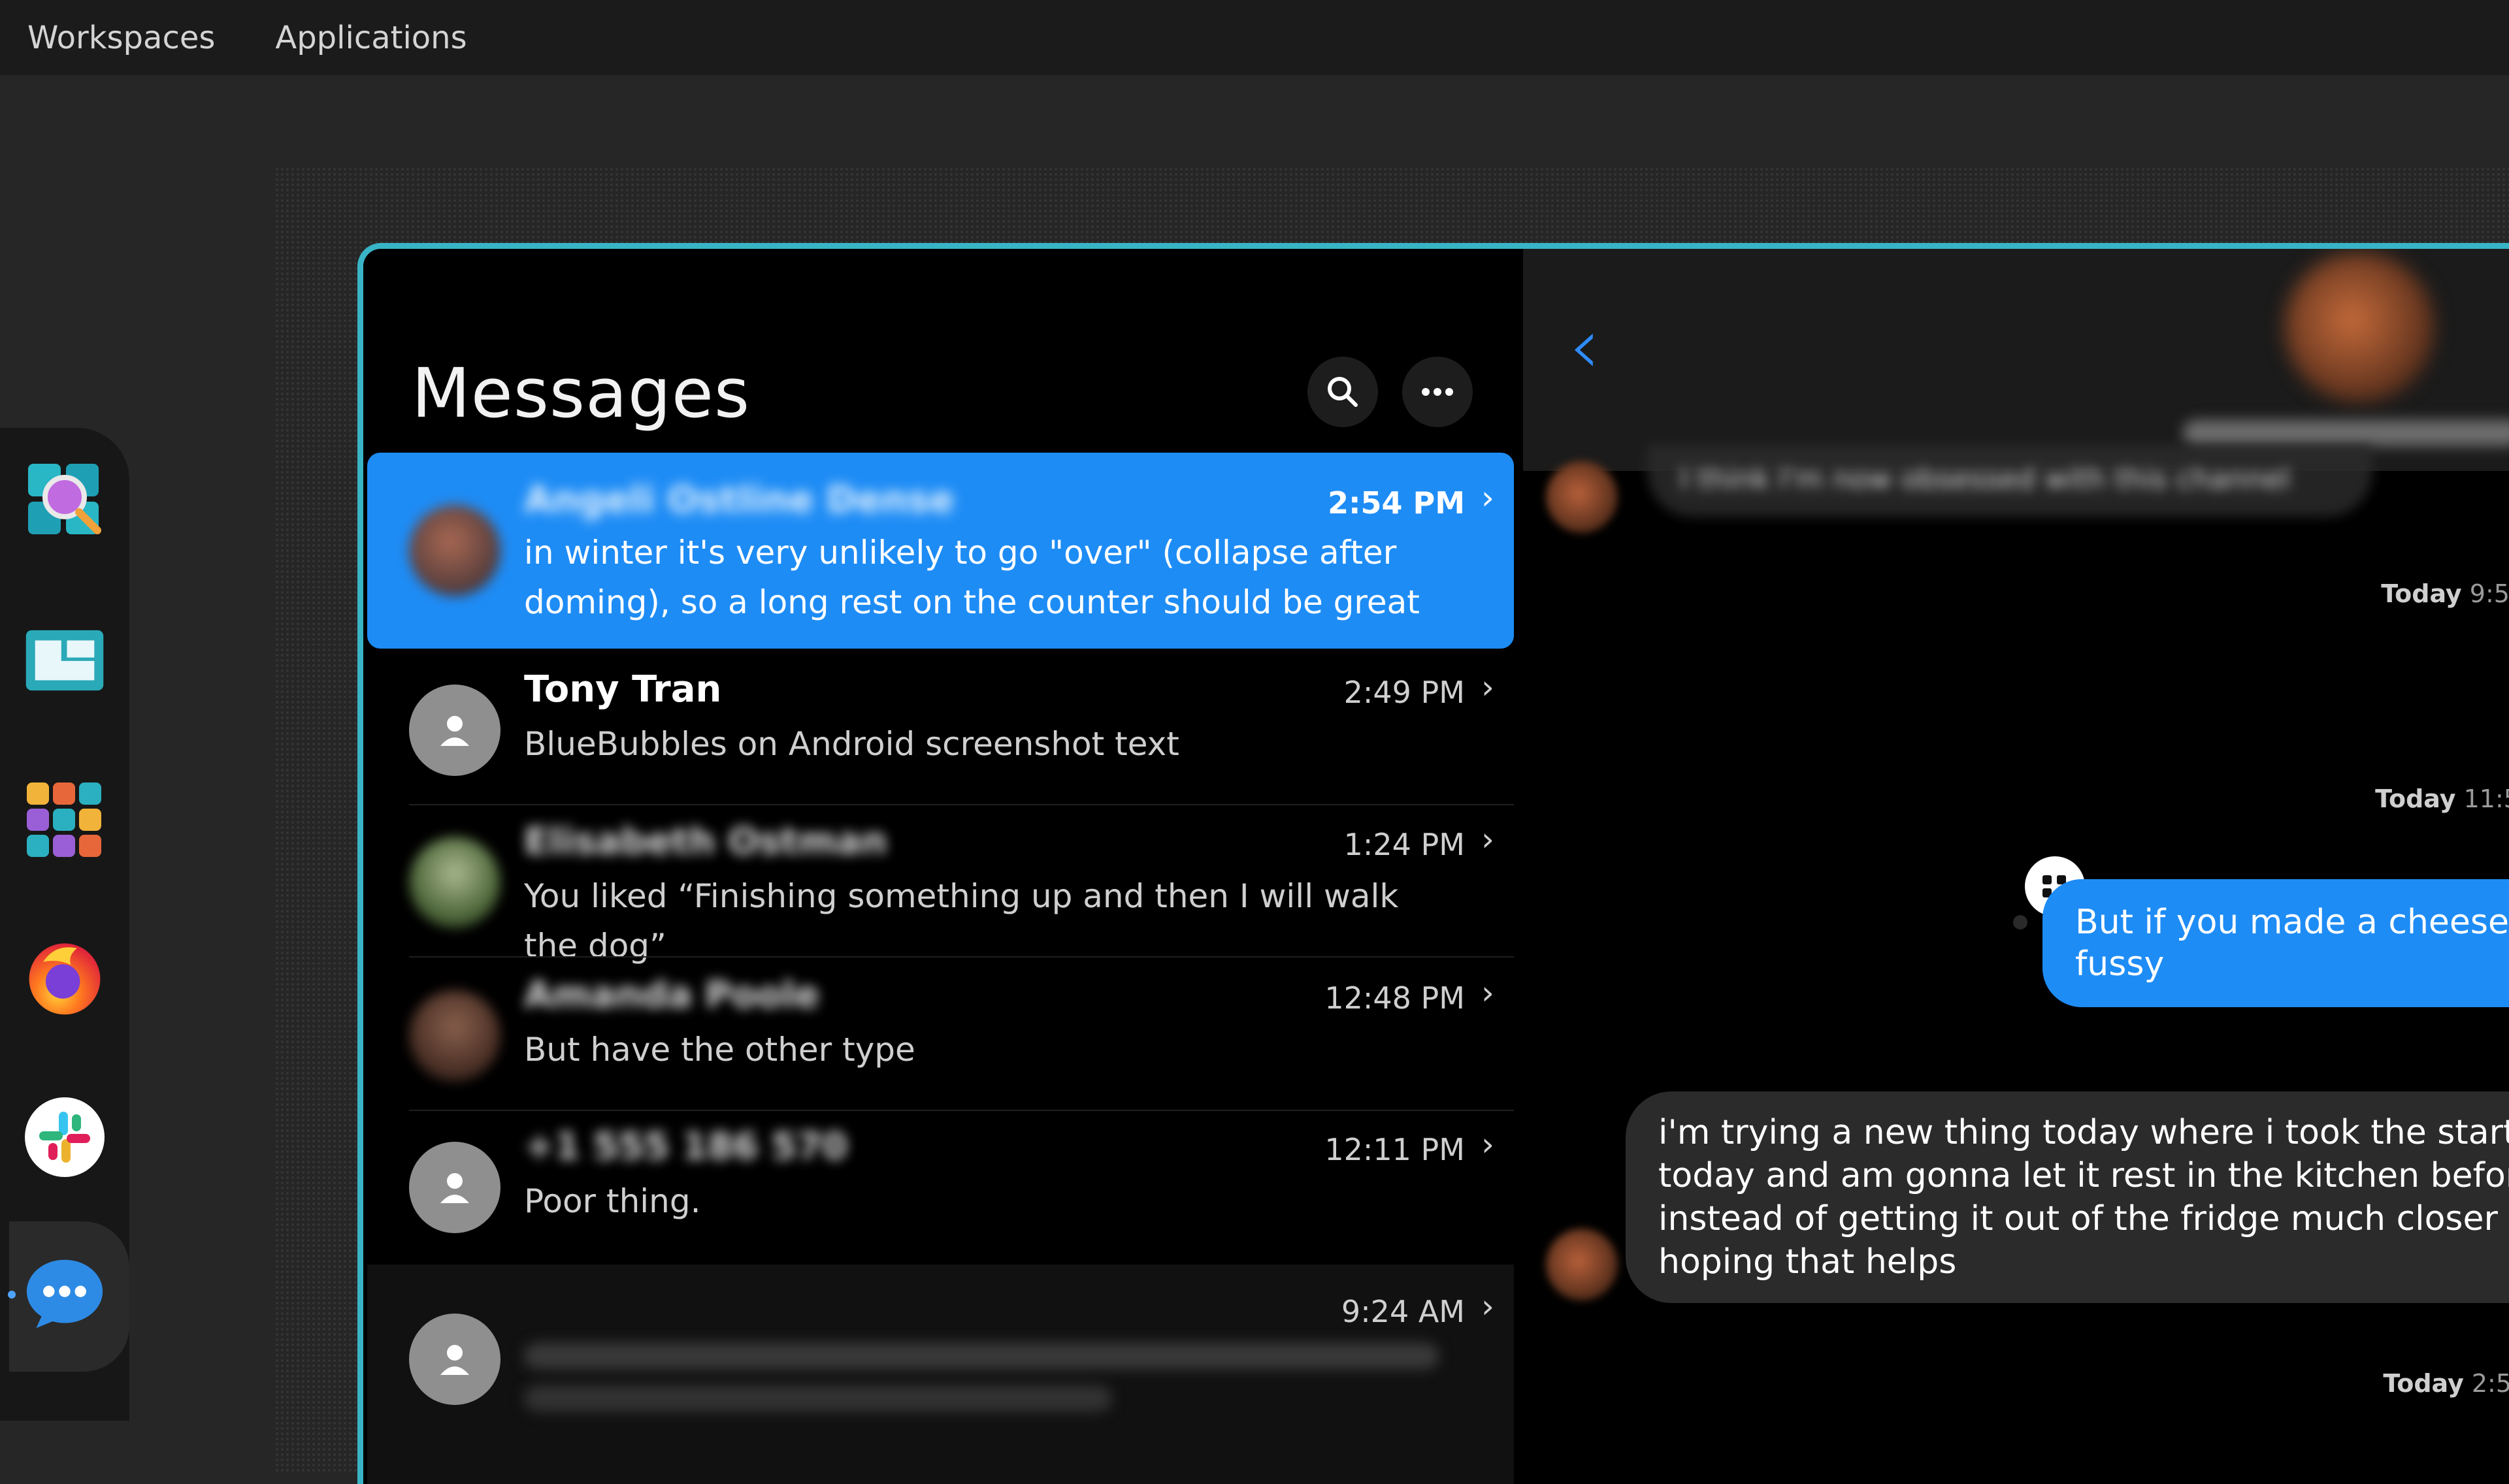 This screenshot has height=1484, width=2509. What do you see at coordinates (940, 1374) in the screenshot?
I see `conversation-row: 9:24 AM ›` at bounding box center [940, 1374].